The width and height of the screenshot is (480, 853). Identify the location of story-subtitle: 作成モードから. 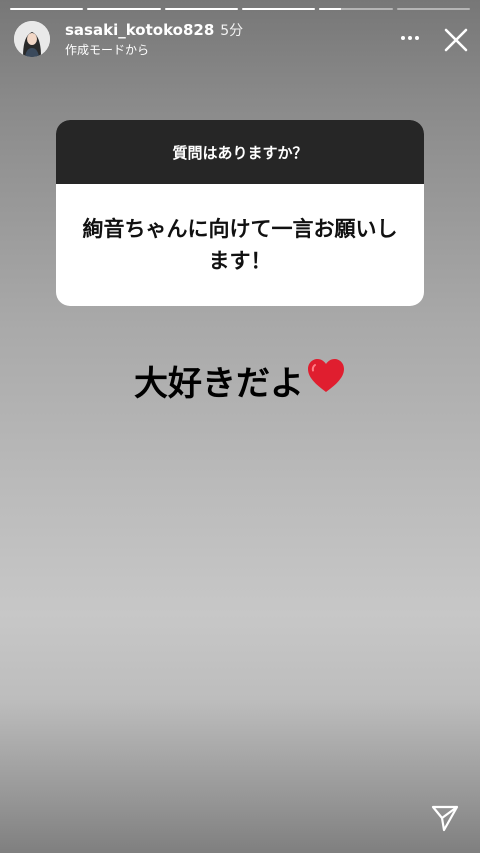
(107, 50).